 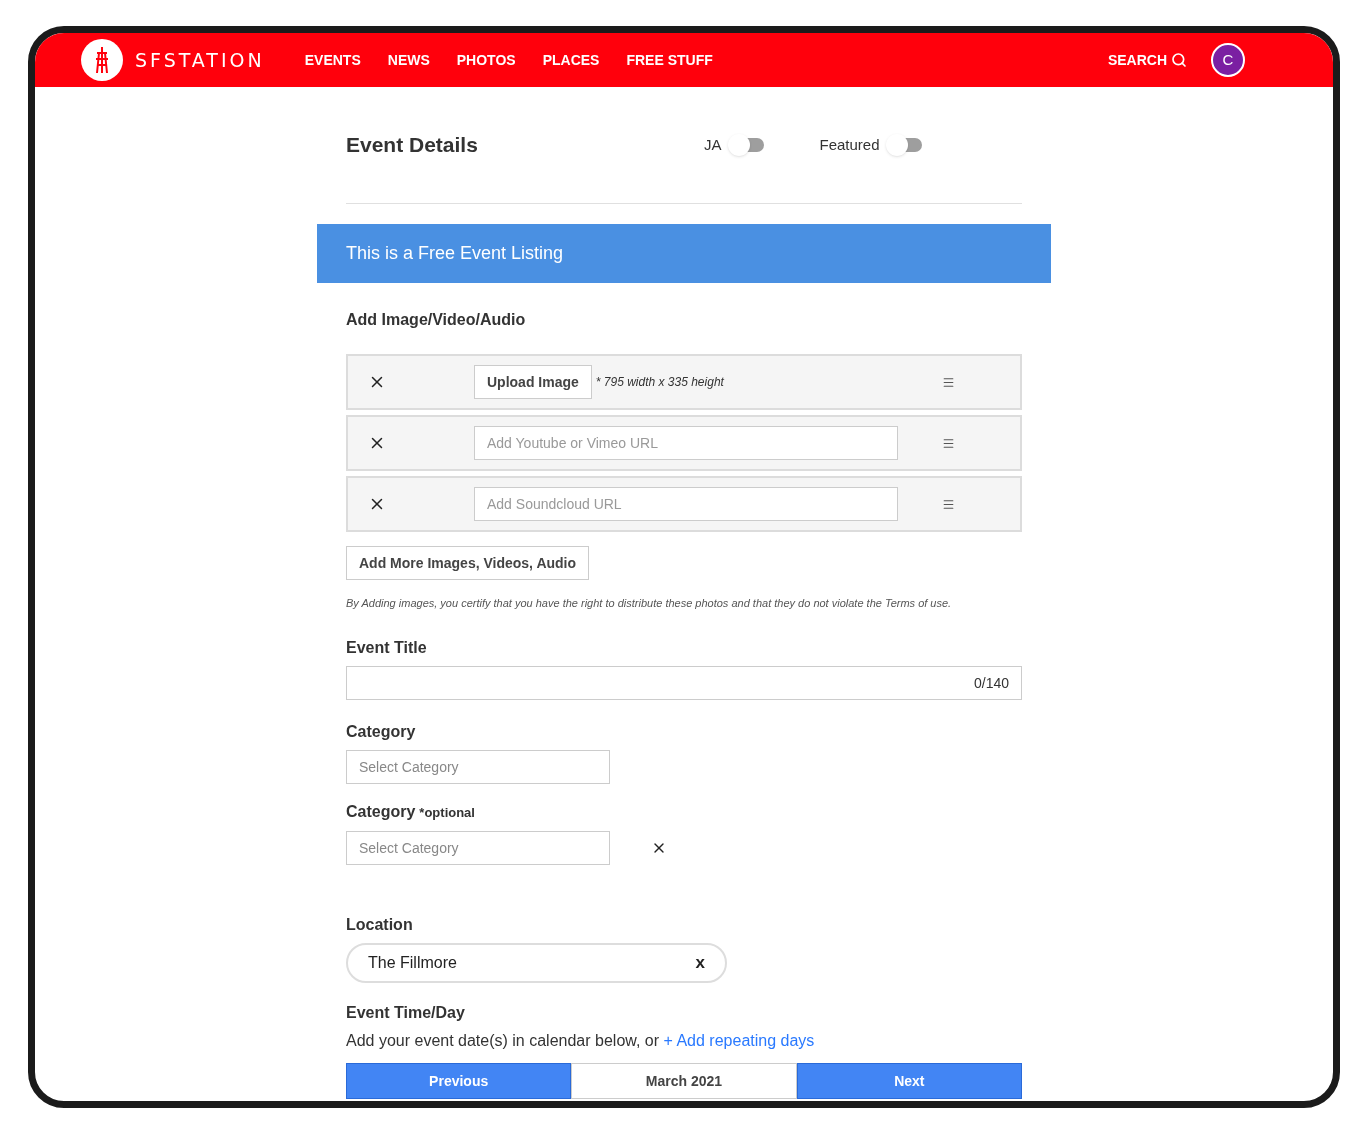 I want to click on tower-logo-icon, so click(x=102, y=60).